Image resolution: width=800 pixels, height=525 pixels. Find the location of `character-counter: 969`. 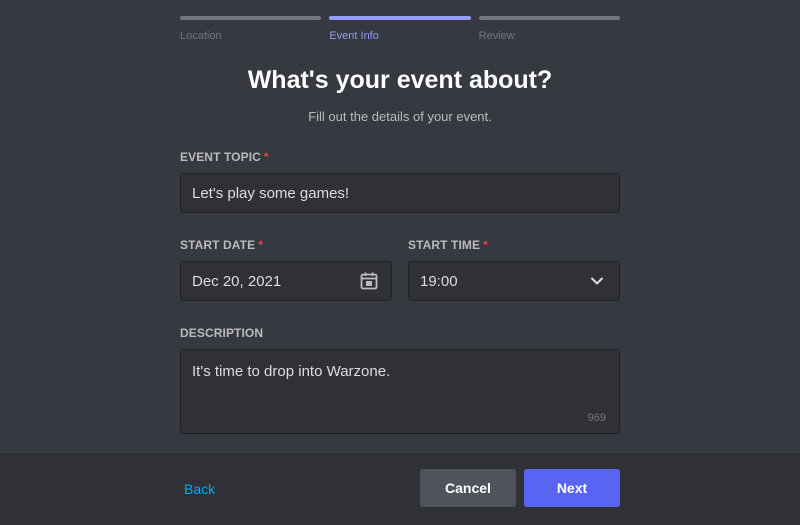

character-counter: 969 is located at coordinates (596, 418).